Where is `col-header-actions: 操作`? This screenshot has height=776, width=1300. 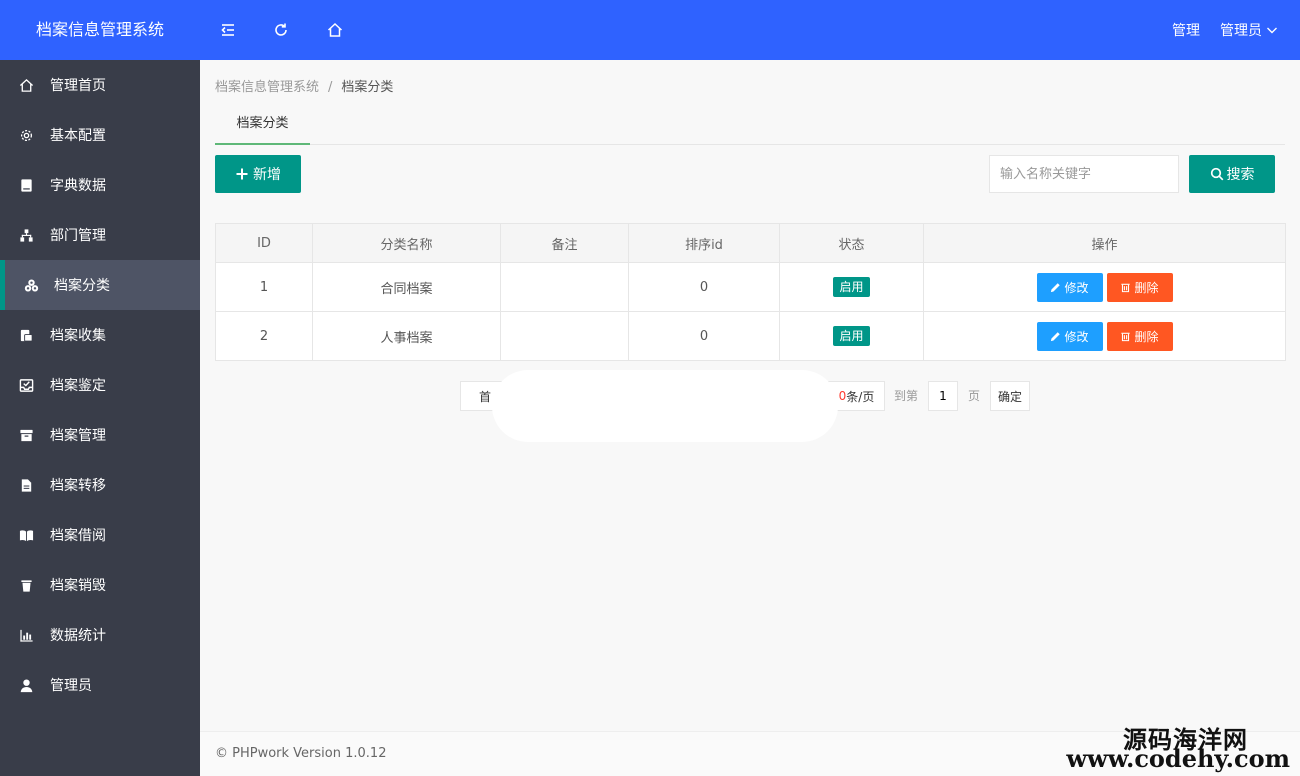
col-header-actions: 操作 is located at coordinates (1104, 243).